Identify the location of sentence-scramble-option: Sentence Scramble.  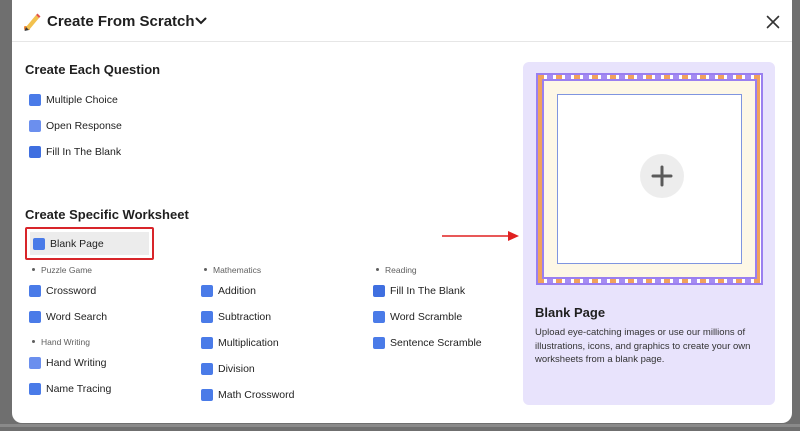
(427, 343).